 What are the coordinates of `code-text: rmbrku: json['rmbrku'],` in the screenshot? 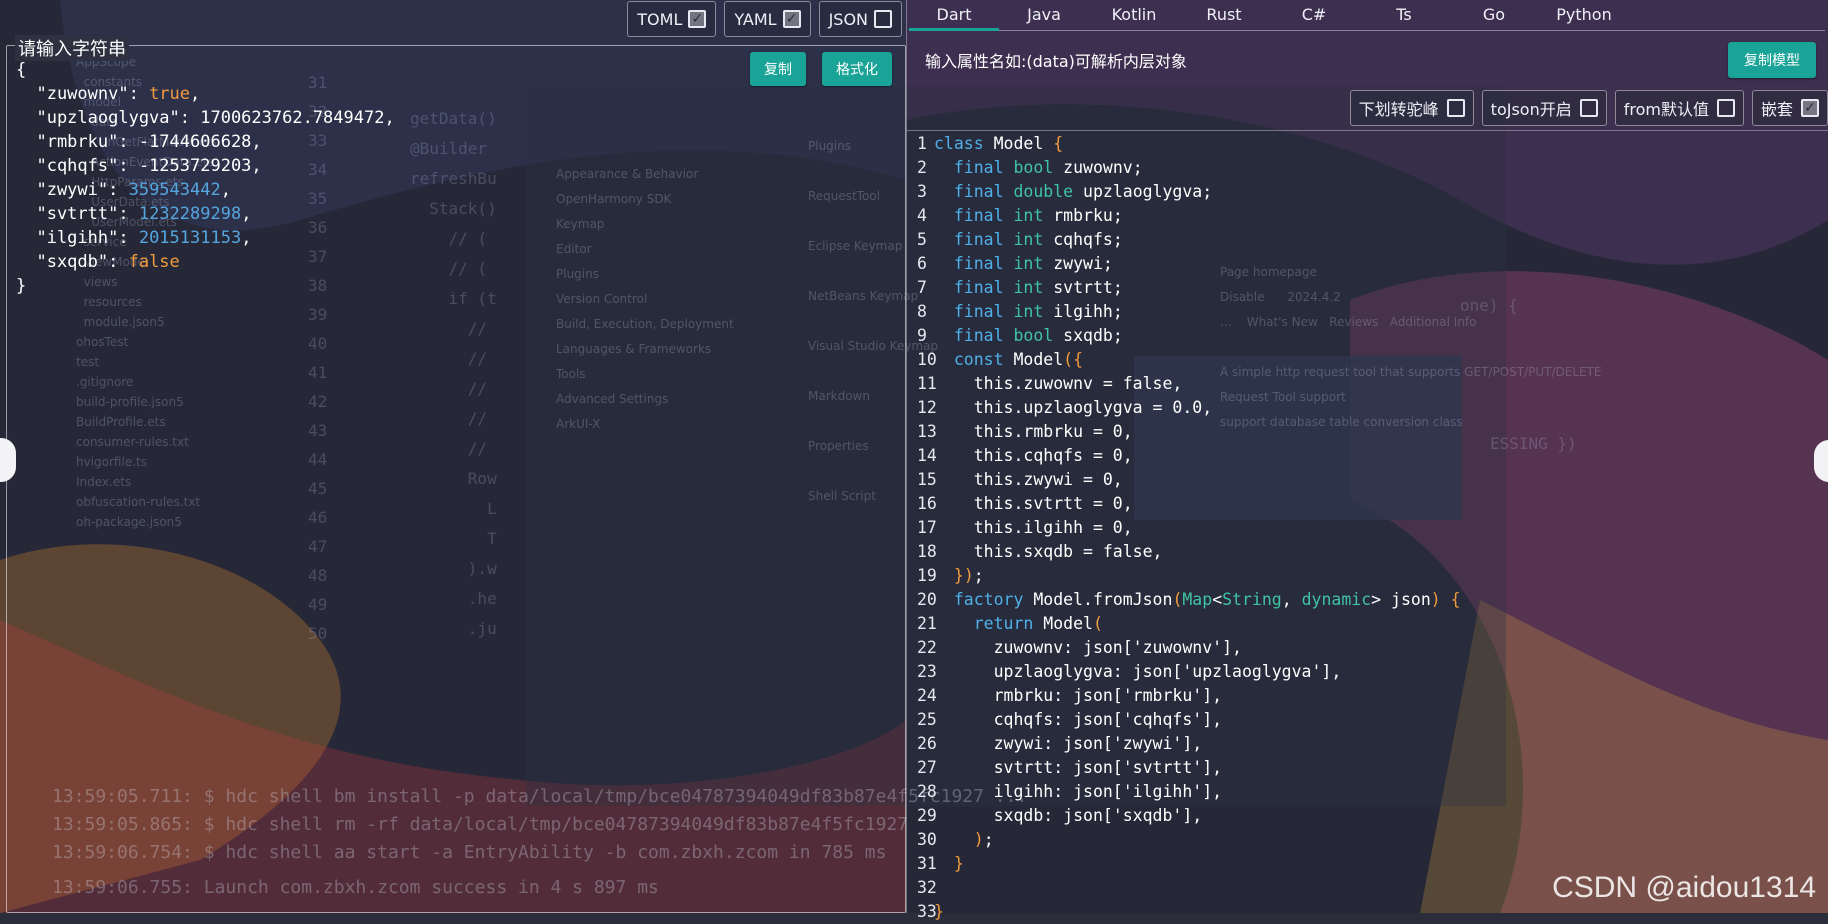 It's located at (1078, 695).